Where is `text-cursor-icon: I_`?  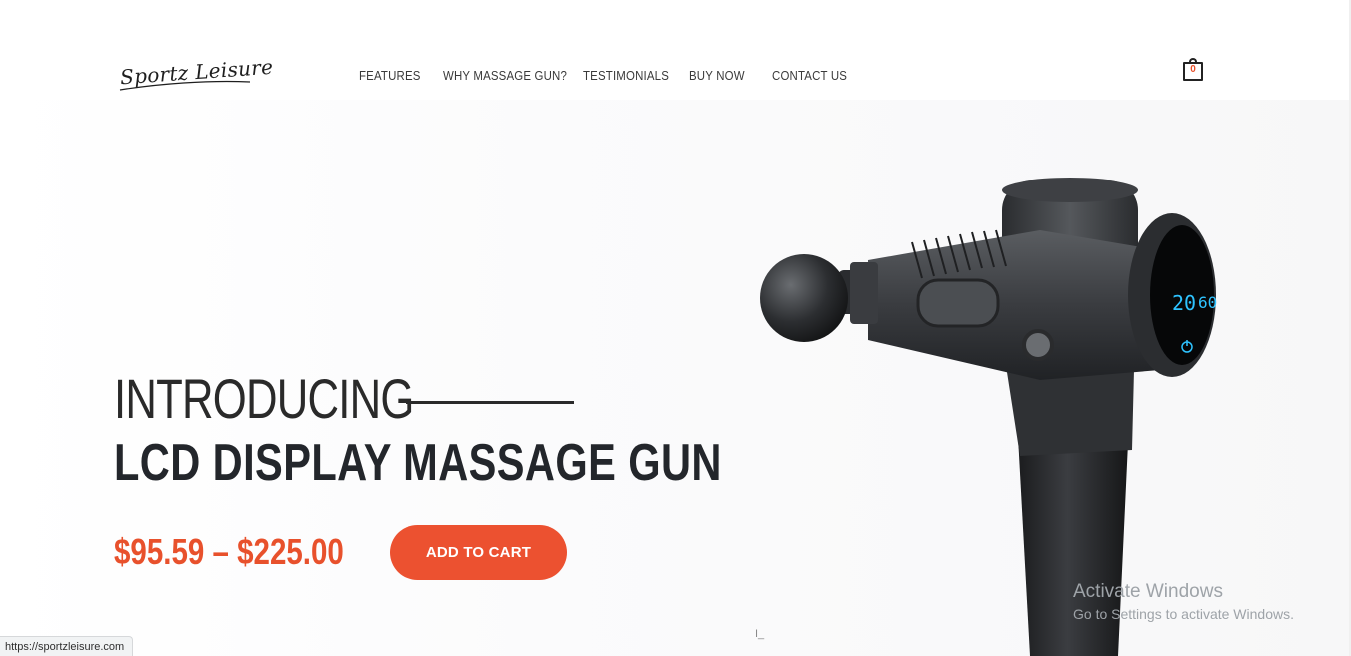 text-cursor-icon: I_ is located at coordinates (760, 634).